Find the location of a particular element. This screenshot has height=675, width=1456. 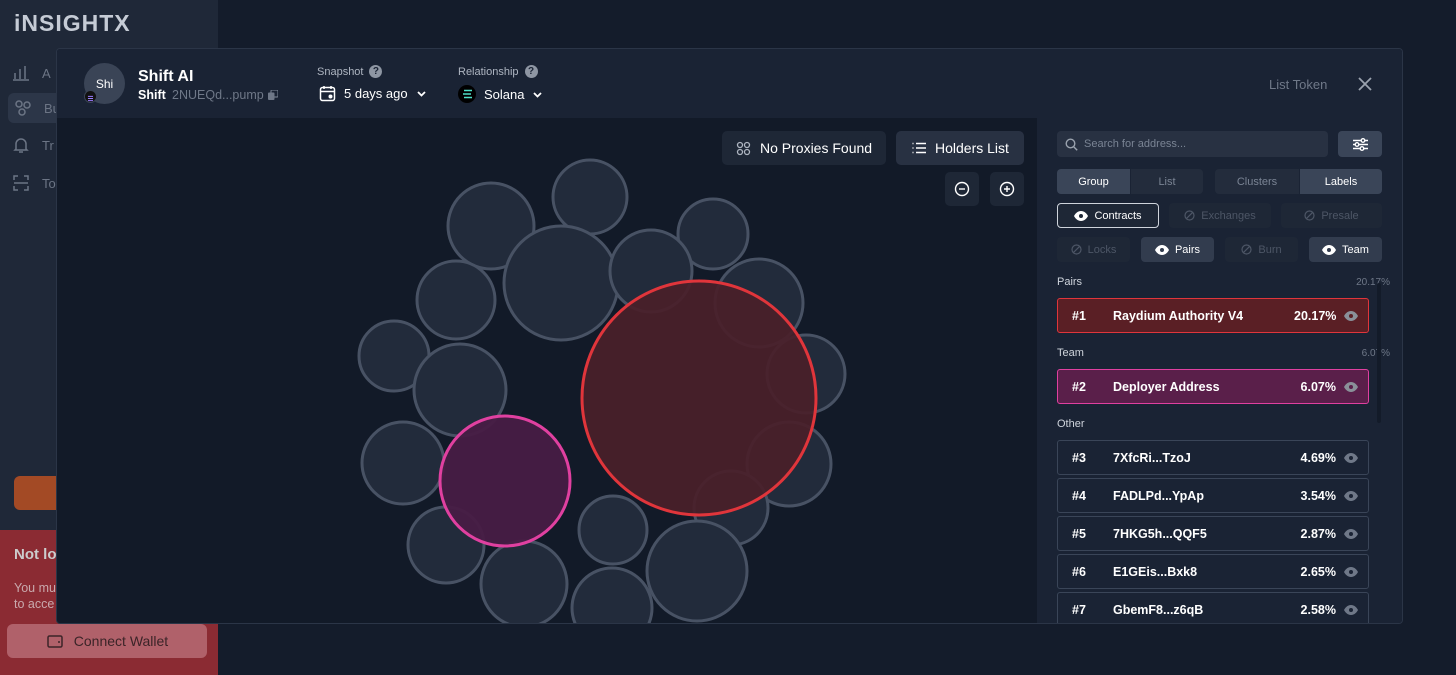

scrollbar is located at coordinates (1379, 353).